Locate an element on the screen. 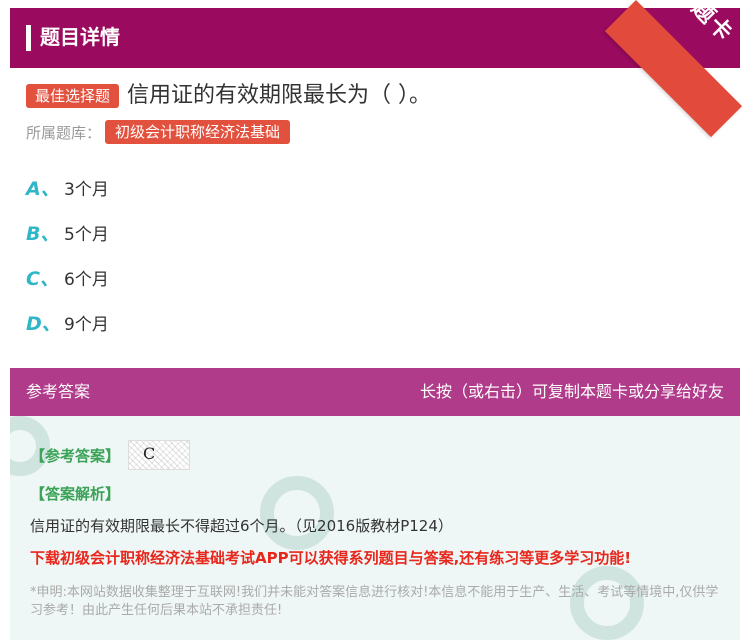  bank-label: 所属题库： is located at coordinates (64, 132).